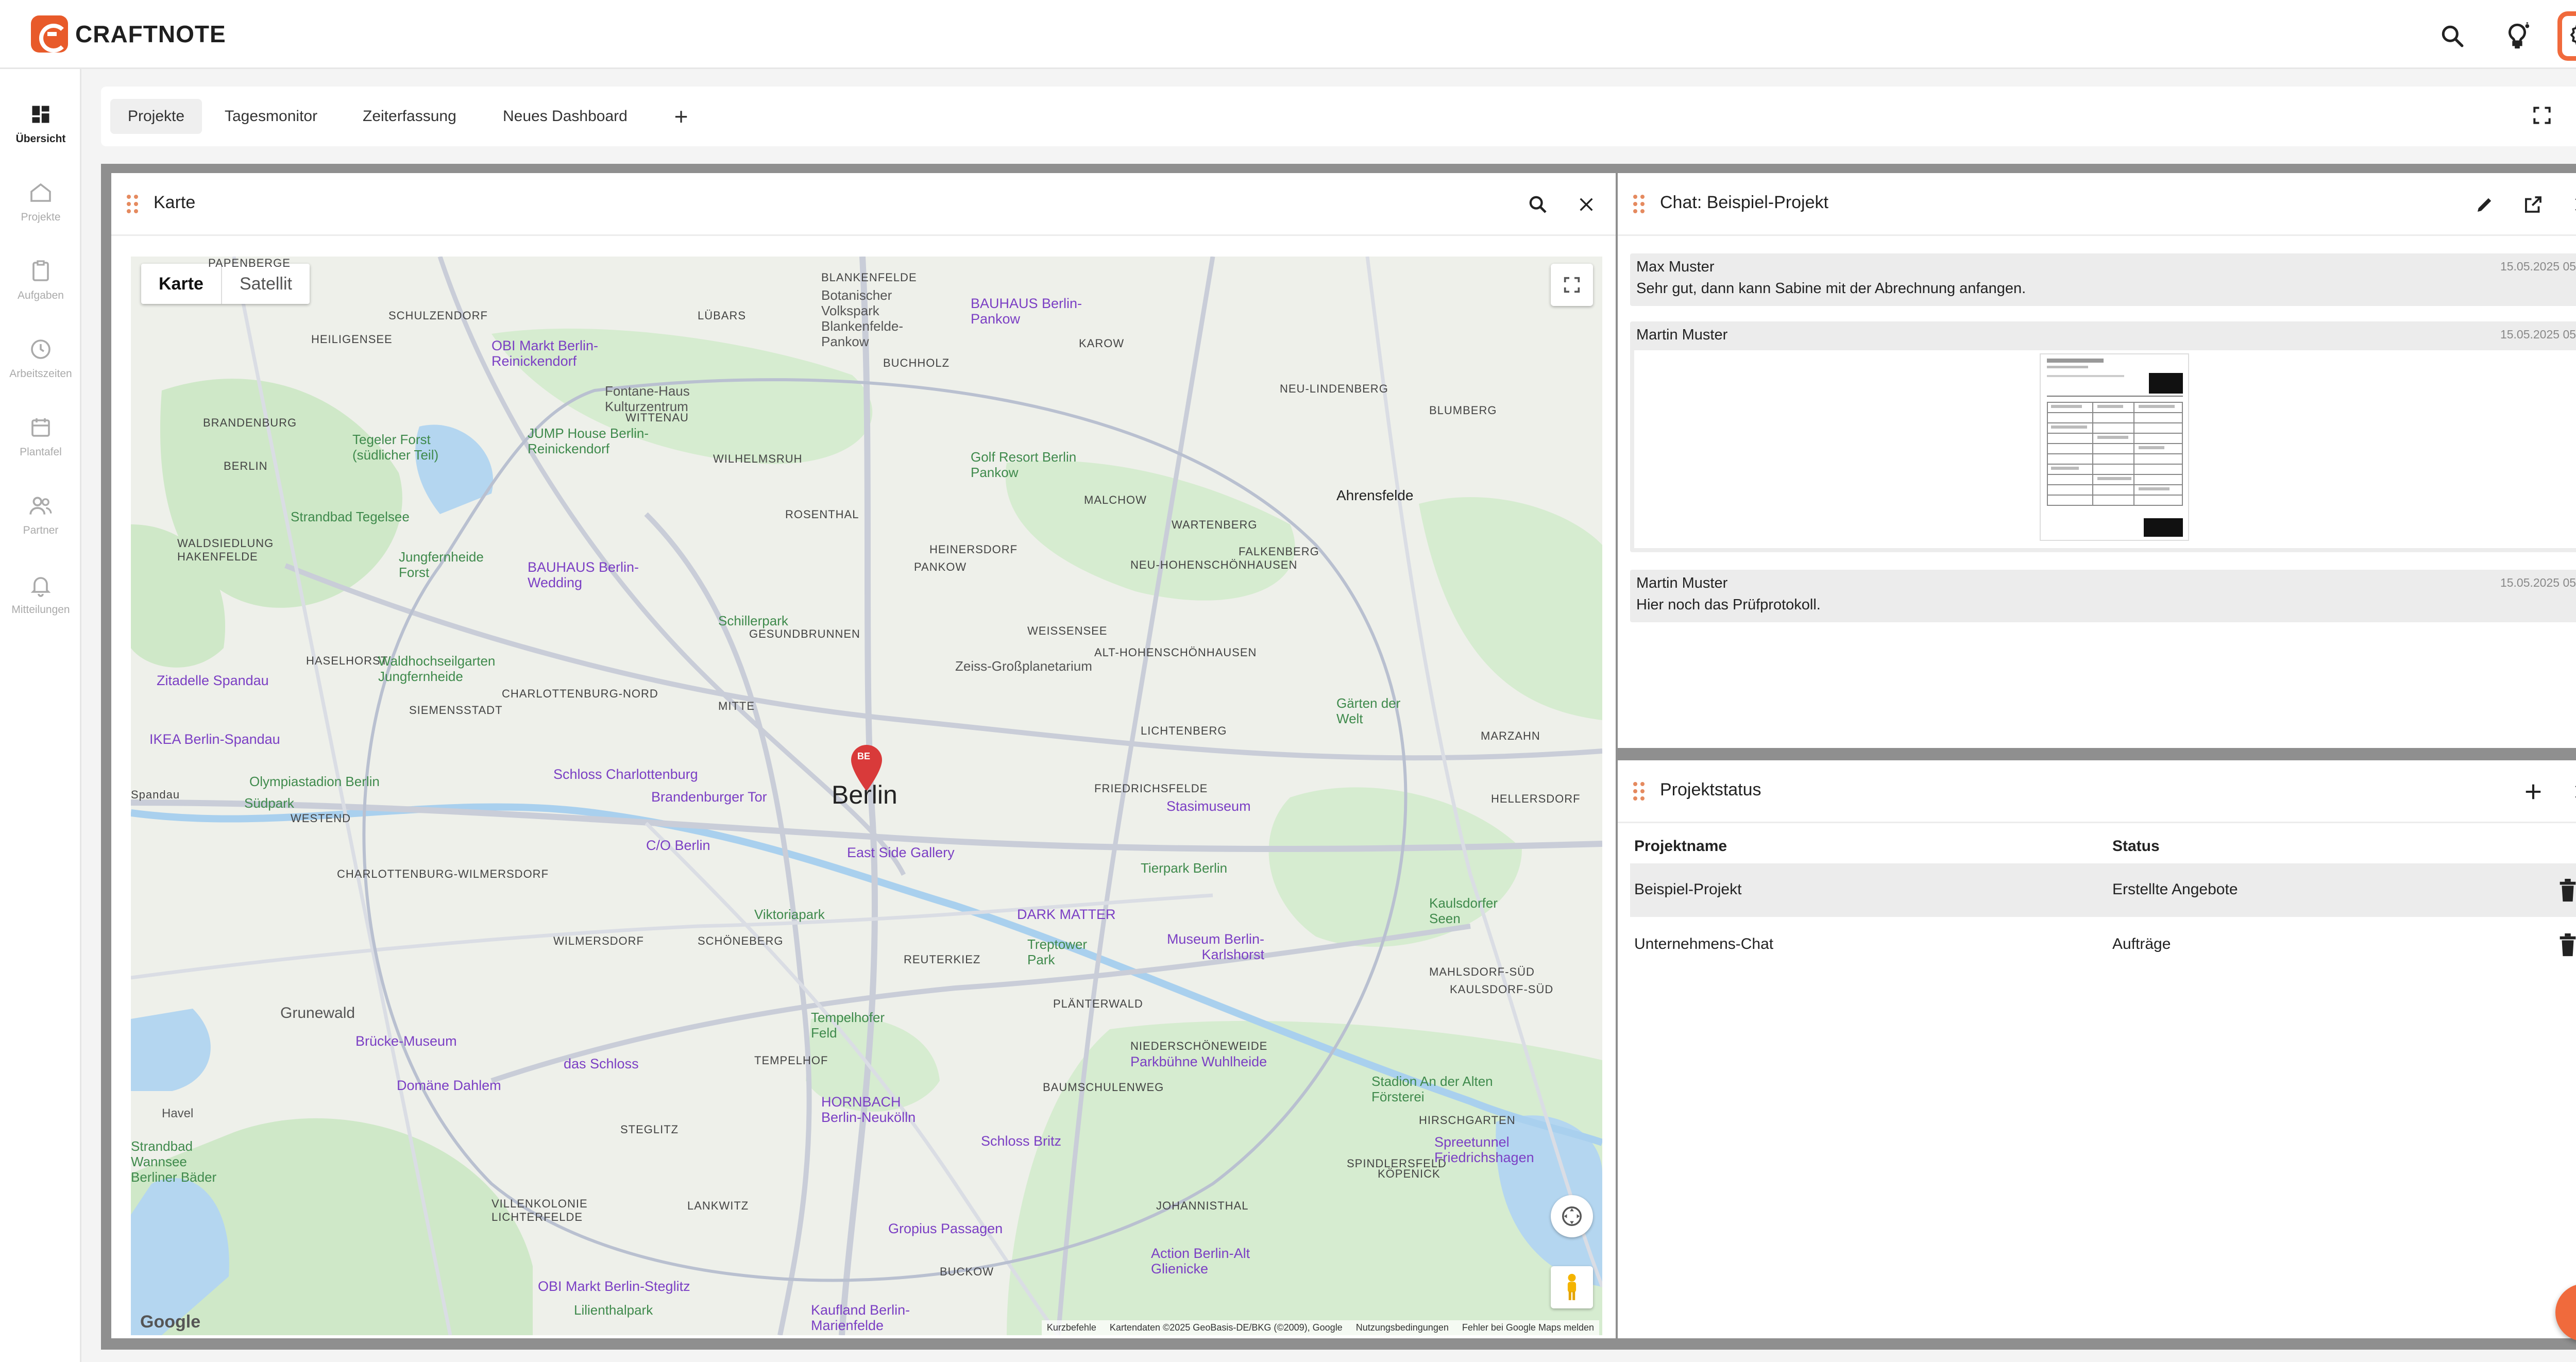 The image size is (2576, 1362). I want to click on add-status-button, so click(2533, 792).